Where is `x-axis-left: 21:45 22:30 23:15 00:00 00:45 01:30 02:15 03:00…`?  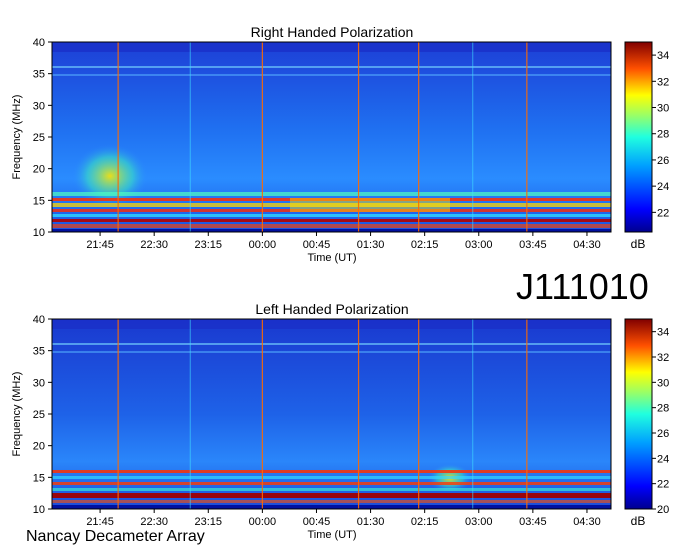
x-axis-left: 21:45 22:30 23:15 00:00 00:45 01:30 02:15 03:00… is located at coordinates (343, 518).